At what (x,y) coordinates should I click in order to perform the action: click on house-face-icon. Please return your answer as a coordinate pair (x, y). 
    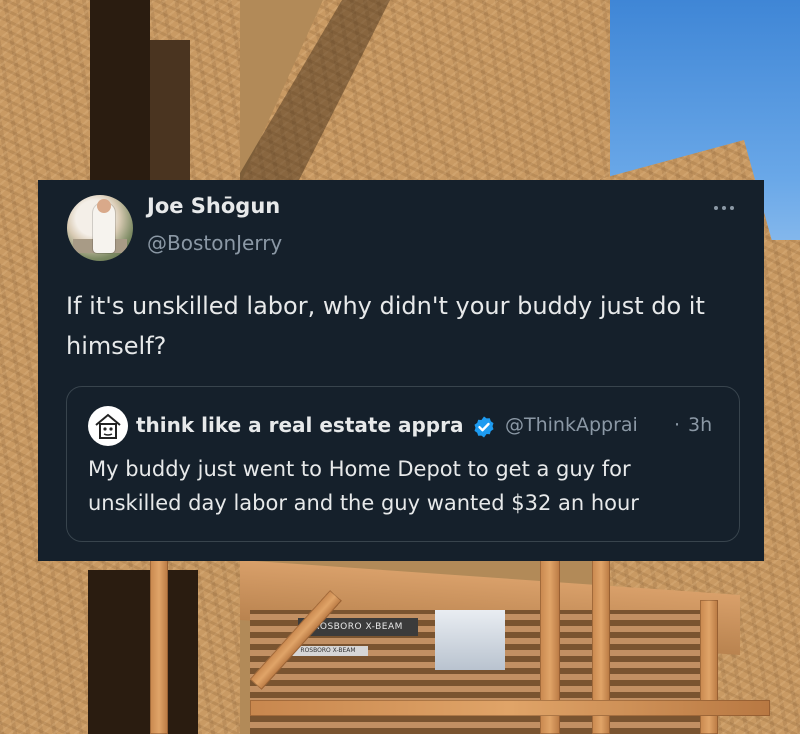
    Looking at the image, I should click on (108, 426).